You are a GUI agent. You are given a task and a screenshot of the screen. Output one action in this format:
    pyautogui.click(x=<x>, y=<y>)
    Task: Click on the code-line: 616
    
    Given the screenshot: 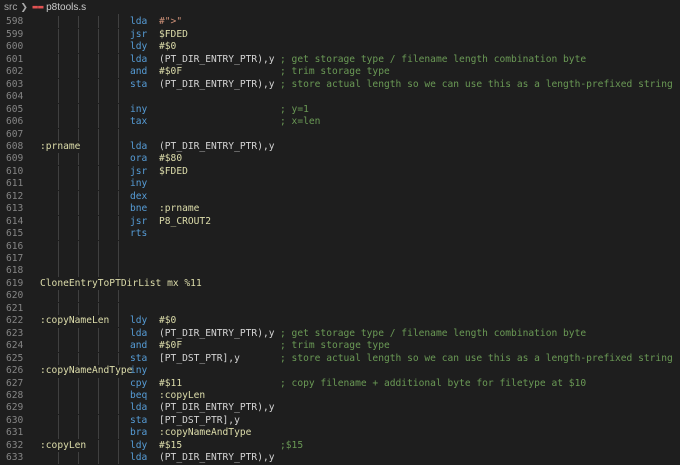 What is the action you would take?
    pyautogui.click(x=340, y=246)
    